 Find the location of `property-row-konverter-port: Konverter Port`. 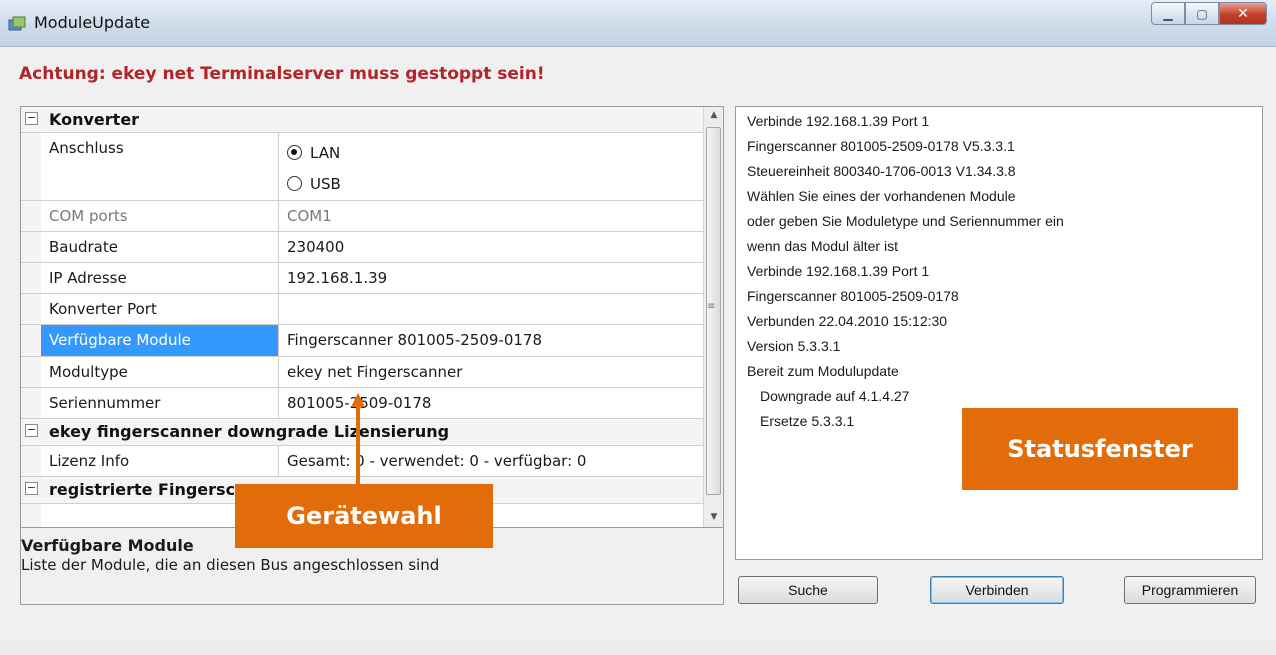

property-row-konverter-port: Konverter Port is located at coordinates (362, 309).